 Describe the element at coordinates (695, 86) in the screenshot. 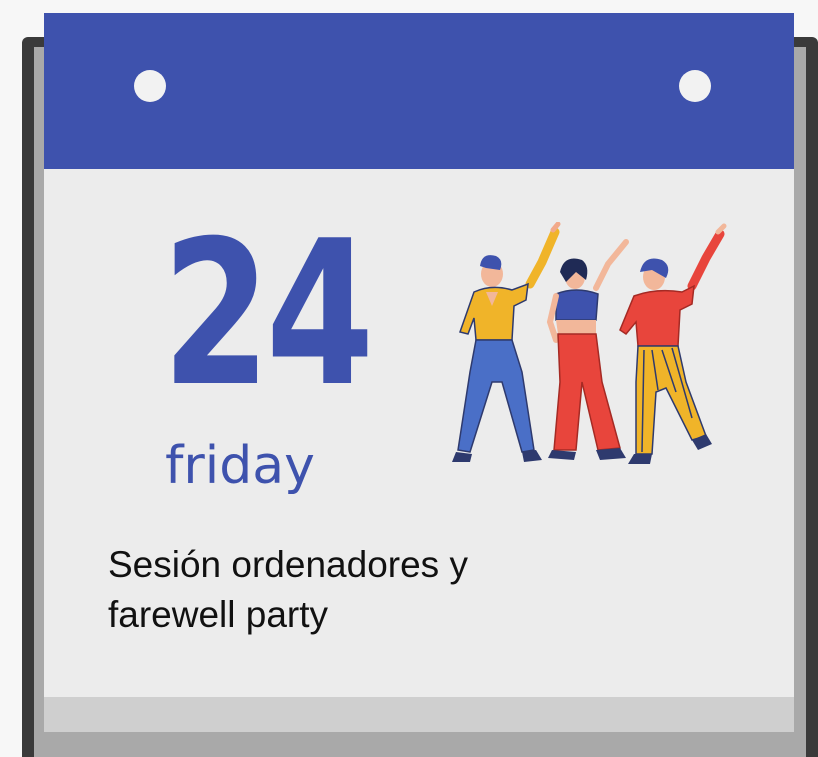

I see `binding-hole-right` at that location.